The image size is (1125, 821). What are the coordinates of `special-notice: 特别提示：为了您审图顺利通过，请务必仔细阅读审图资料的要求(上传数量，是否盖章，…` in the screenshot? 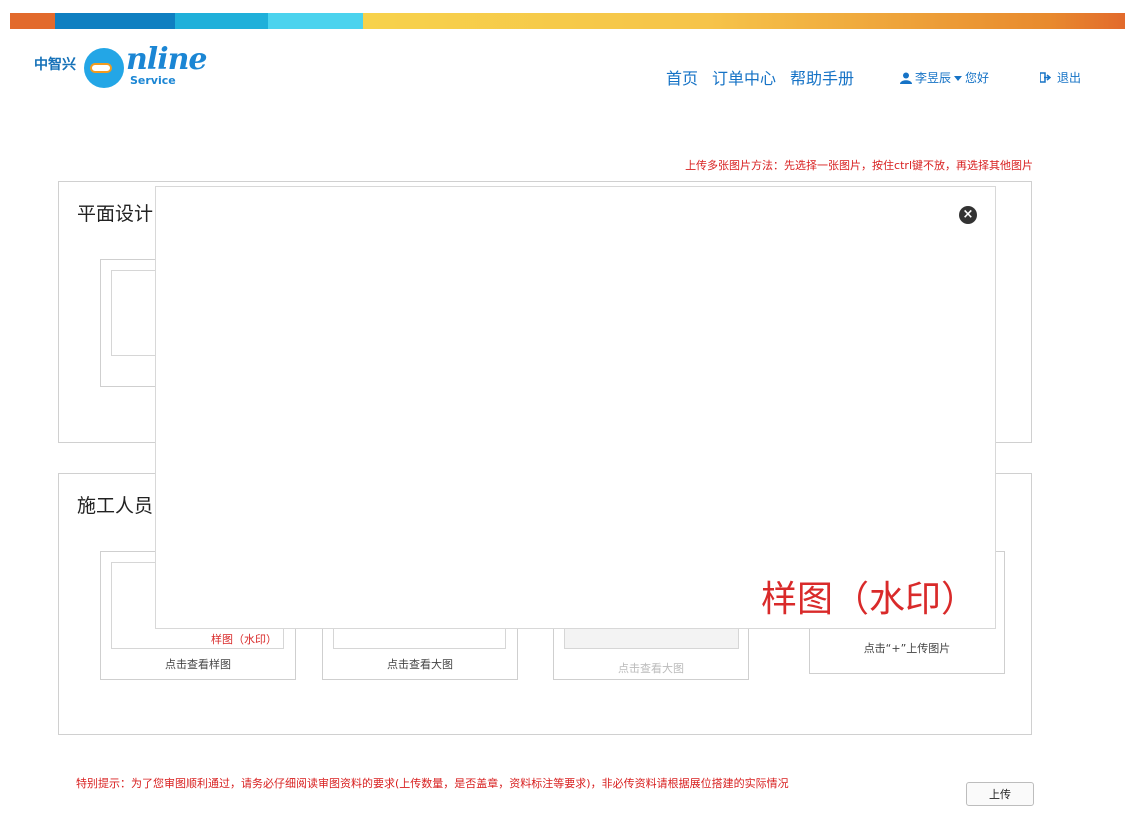 It's located at (432, 783).